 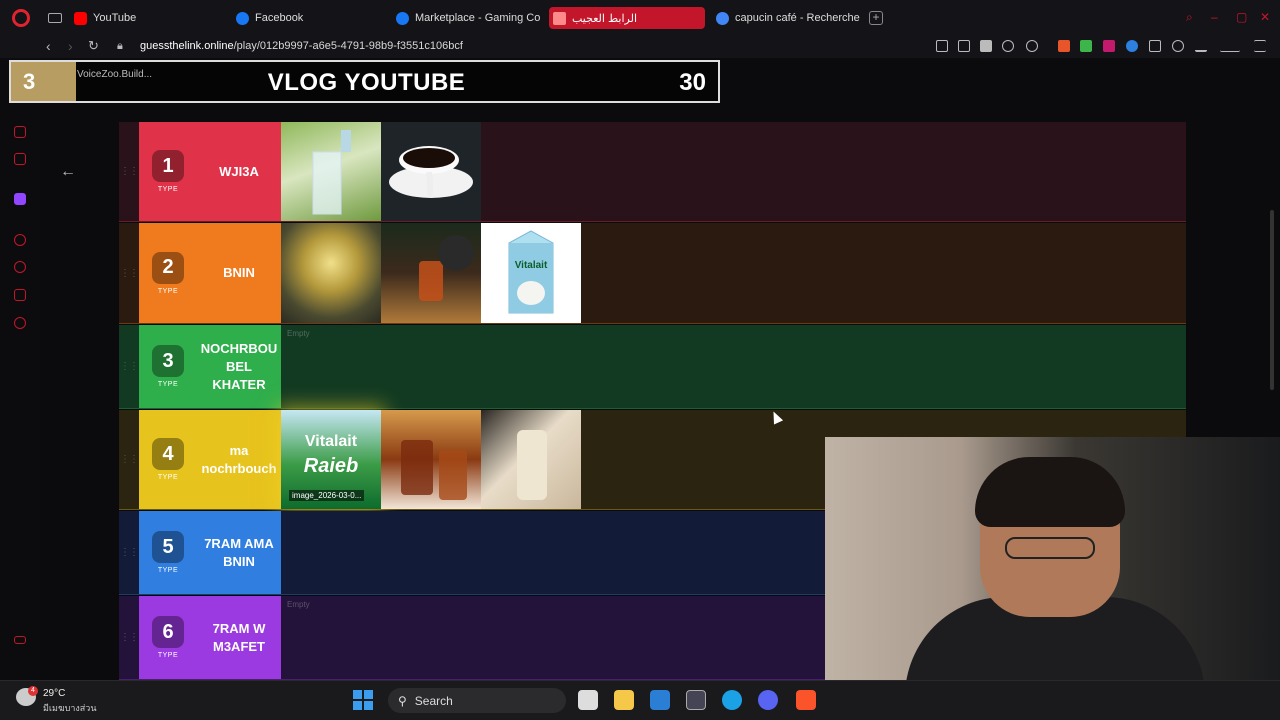 What do you see at coordinates (168, 166) in the screenshot?
I see `rank-badge: 1` at bounding box center [168, 166].